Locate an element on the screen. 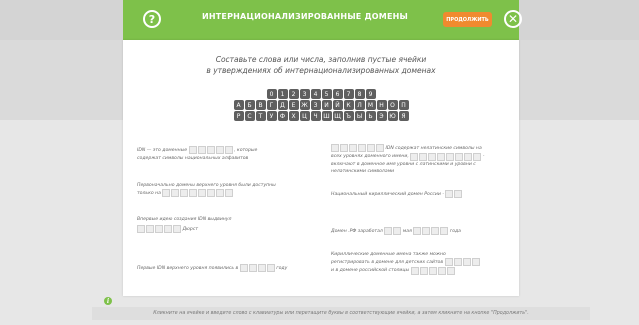 This screenshot has width=639, height=325. letter-tile: Й is located at coordinates (337, 105).